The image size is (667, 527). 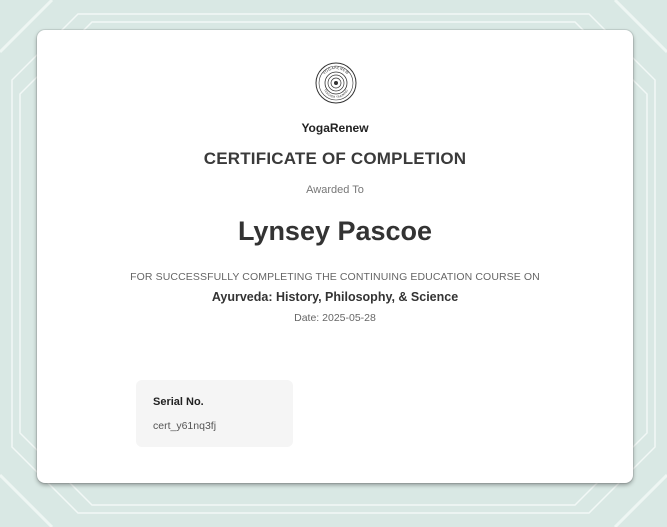 I want to click on serial-value: cert_y61nq3fj, so click(x=185, y=426).